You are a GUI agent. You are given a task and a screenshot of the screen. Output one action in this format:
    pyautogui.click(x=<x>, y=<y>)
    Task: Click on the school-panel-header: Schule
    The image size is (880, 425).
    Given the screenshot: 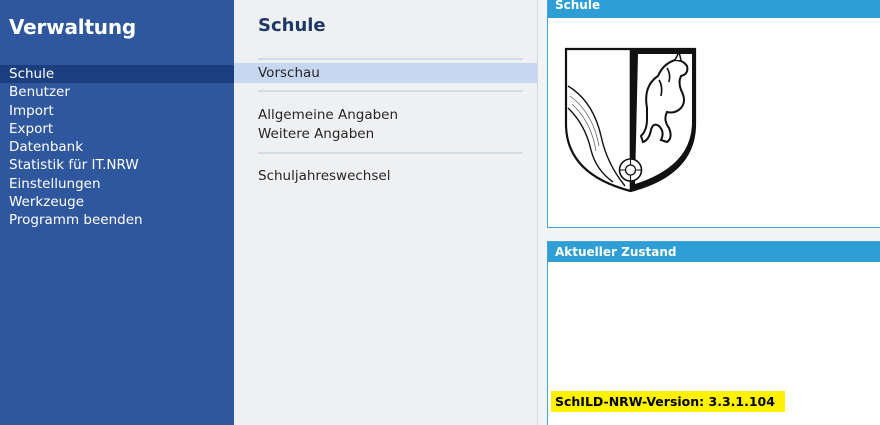 What is the action you would take?
    pyautogui.click(x=714, y=9)
    